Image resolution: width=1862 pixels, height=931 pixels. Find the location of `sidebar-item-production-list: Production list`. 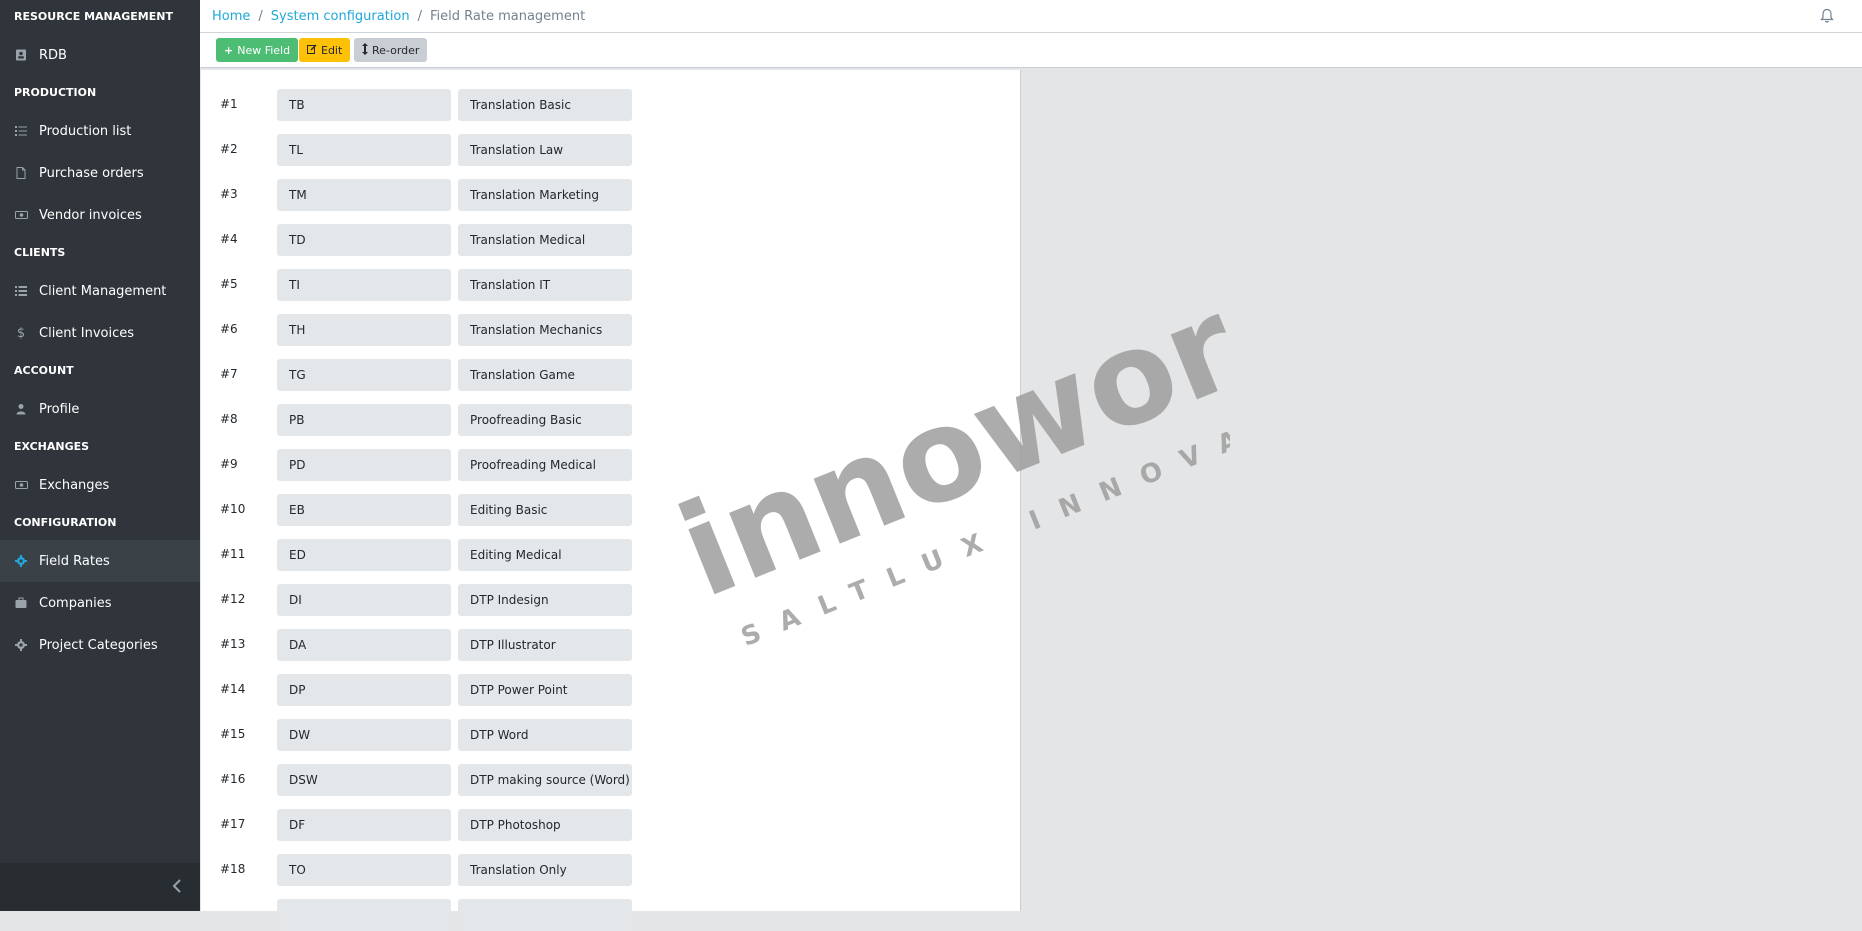

sidebar-item-production-list: Production list is located at coordinates (100, 131).